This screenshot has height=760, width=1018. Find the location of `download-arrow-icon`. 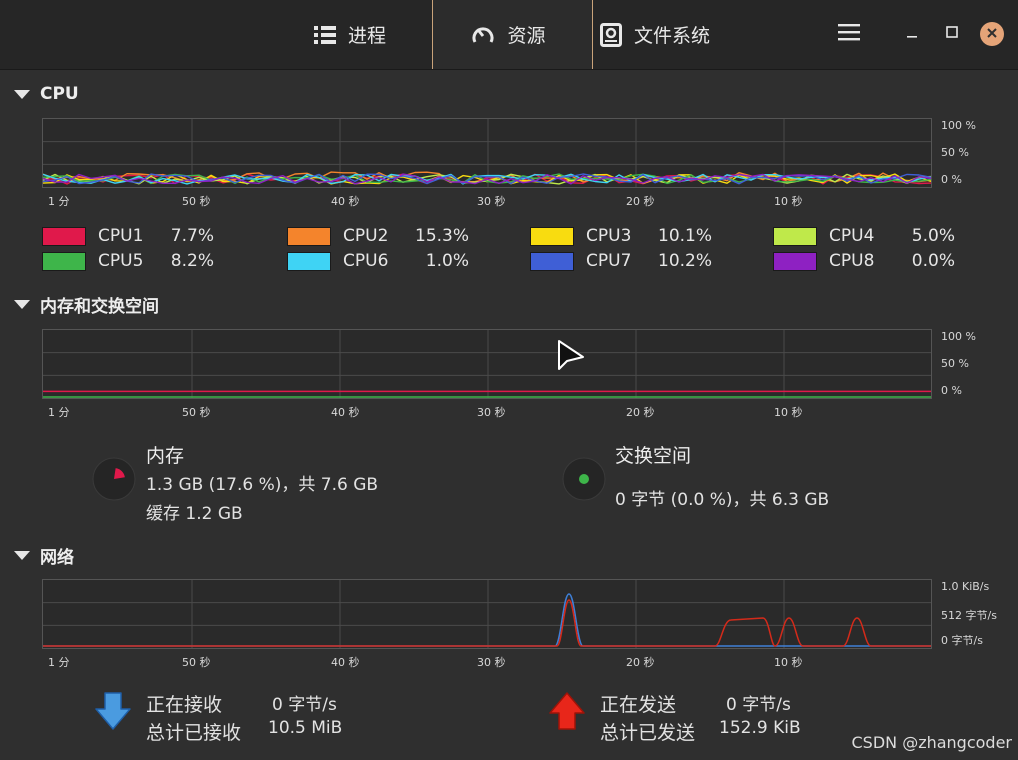

download-arrow-icon is located at coordinates (113, 713).